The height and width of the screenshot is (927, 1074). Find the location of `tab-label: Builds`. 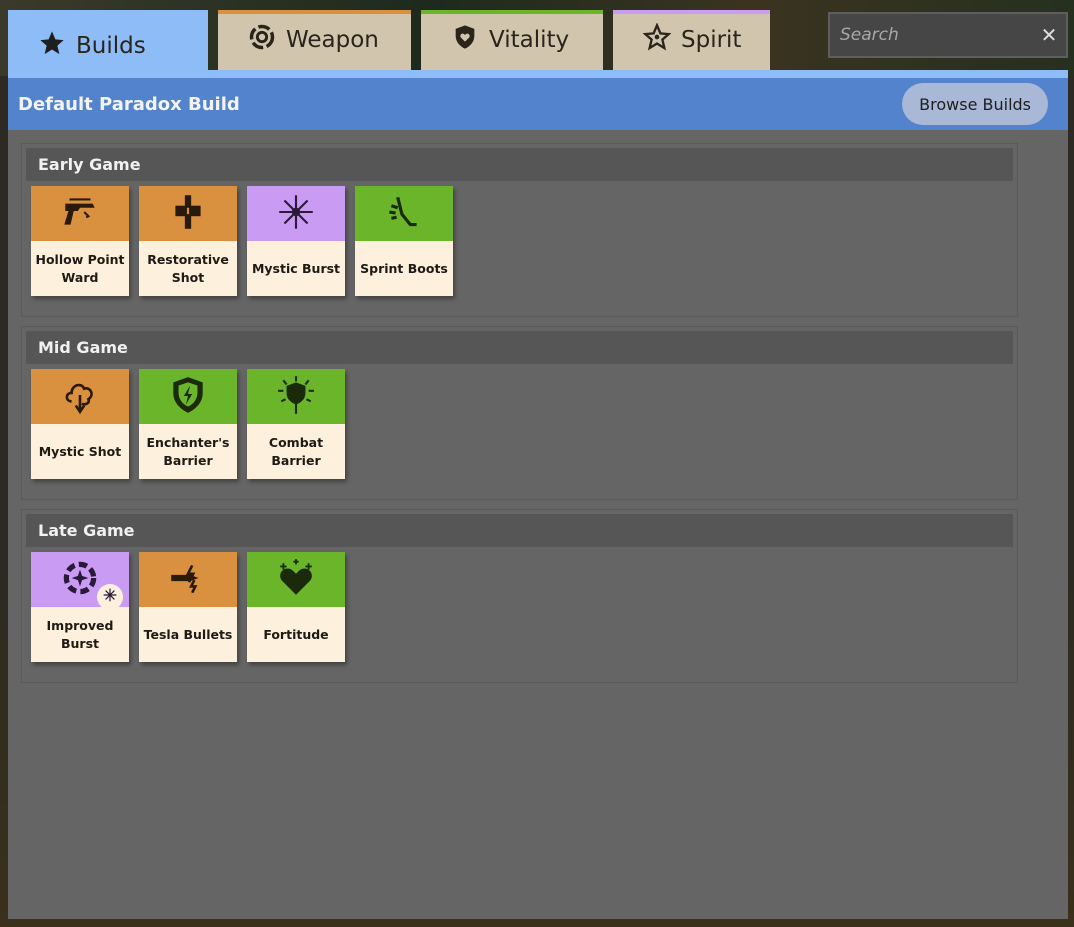

tab-label: Builds is located at coordinates (111, 46).